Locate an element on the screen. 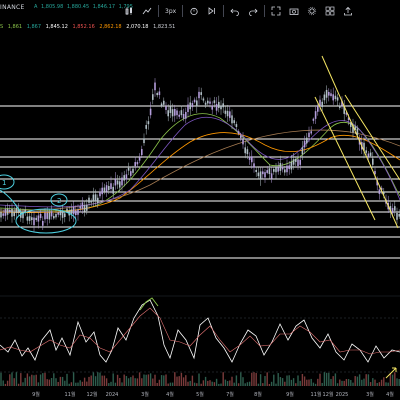  time-axis-label: 2025 is located at coordinates (342, 395).